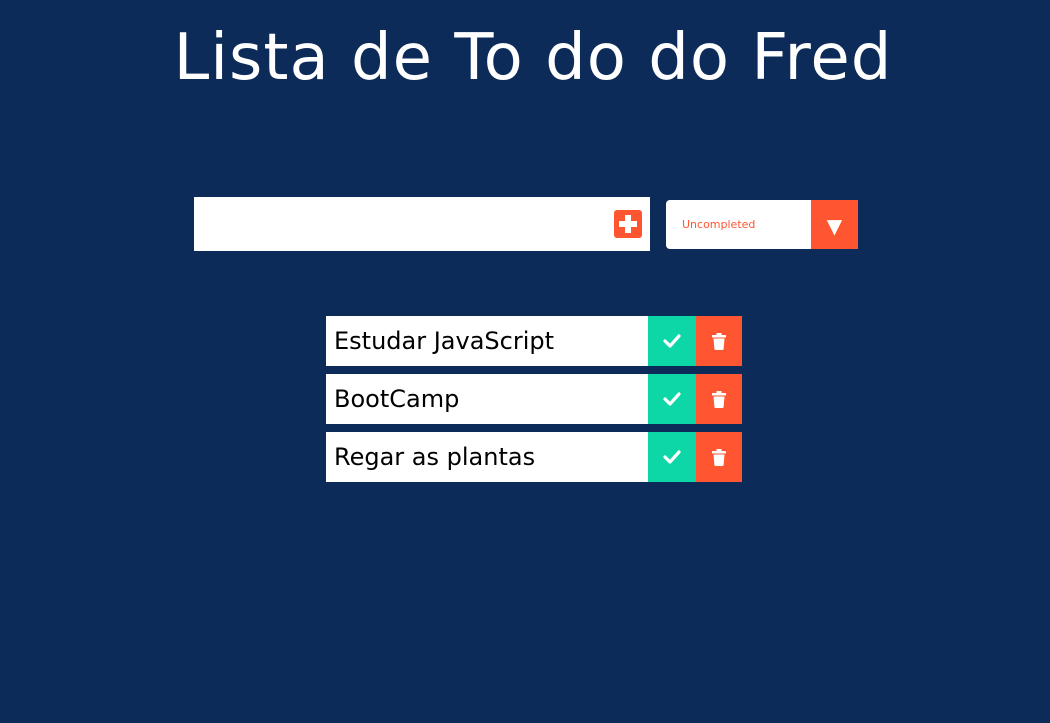  What do you see at coordinates (533, 58) in the screenshot?
I see `page-title: Lista de To do do Fred` at bounding box center [533, 58].